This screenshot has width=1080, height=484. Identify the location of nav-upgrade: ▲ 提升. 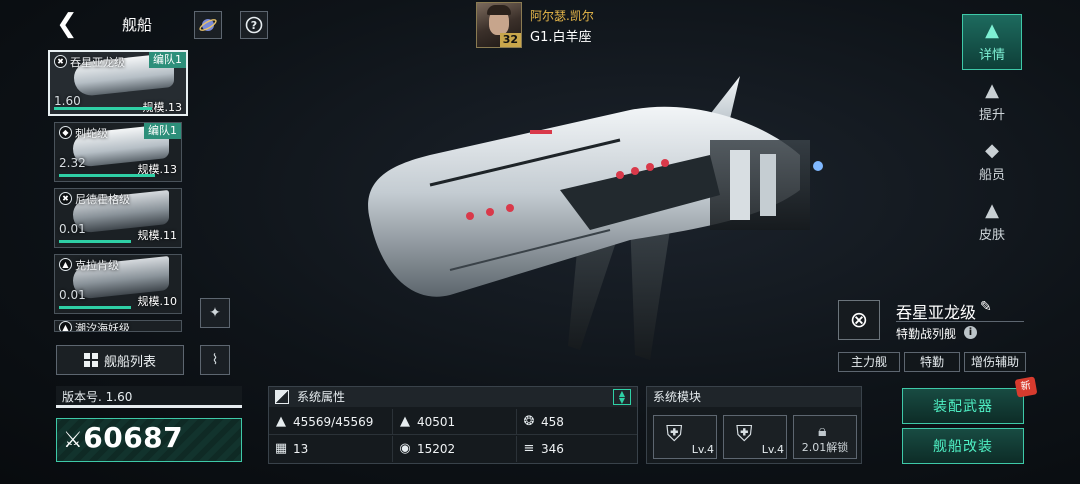
(992, 102).